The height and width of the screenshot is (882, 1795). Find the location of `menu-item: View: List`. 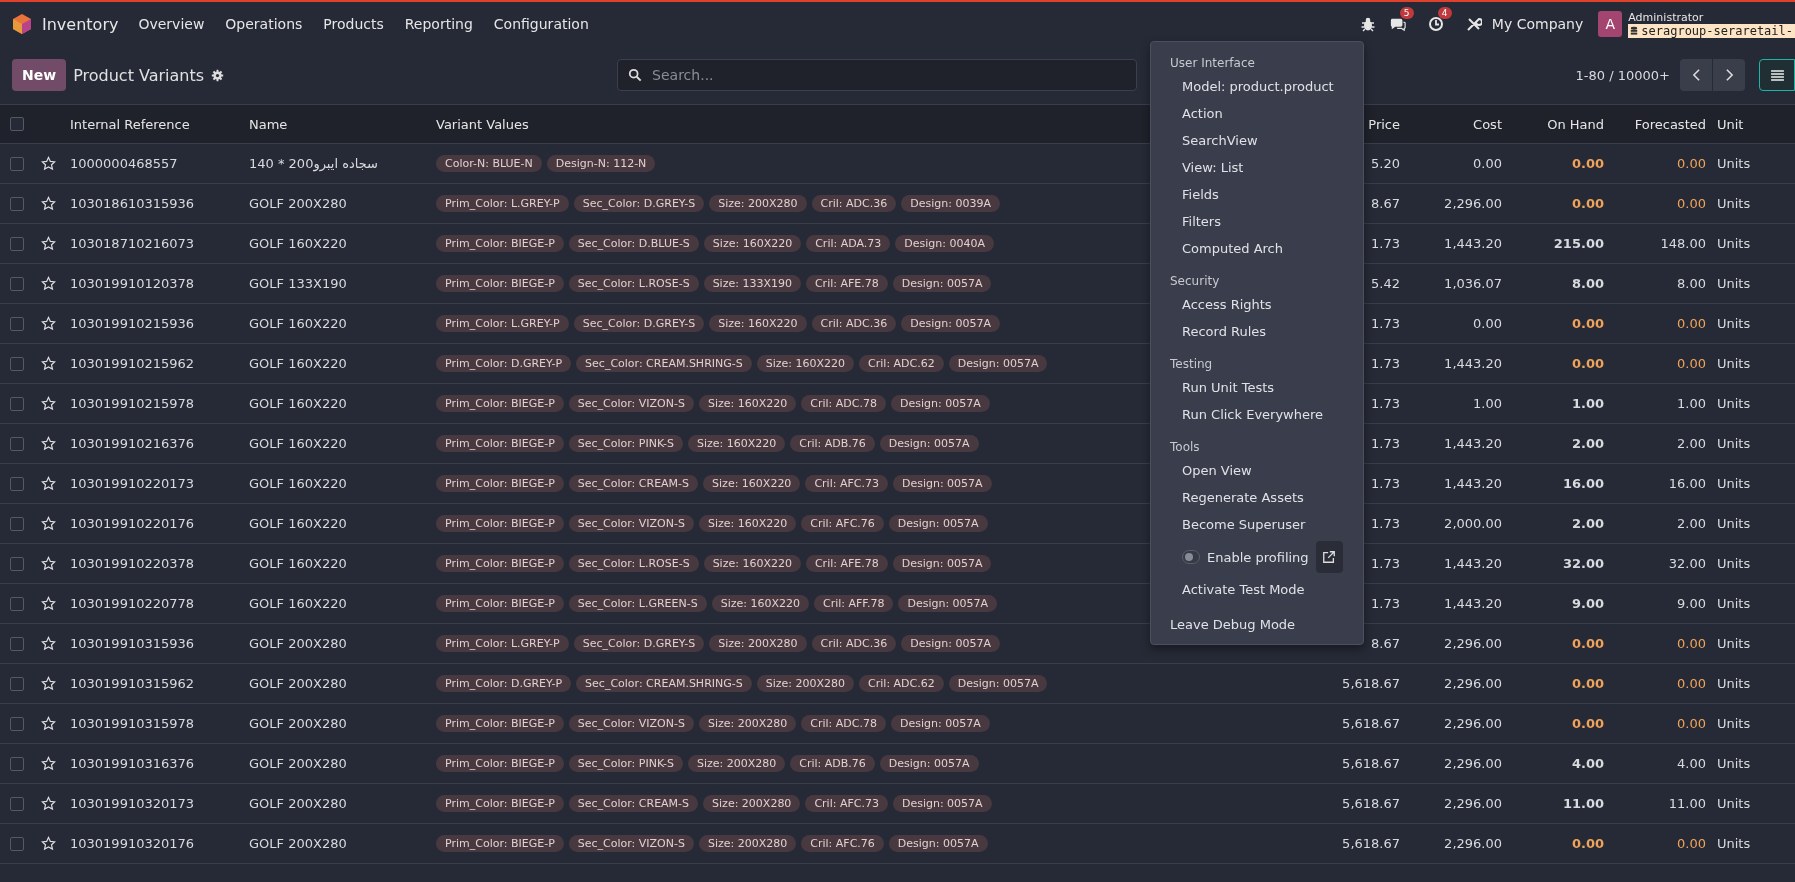

menu-item: View: List is located at coordinates (1257, 167).